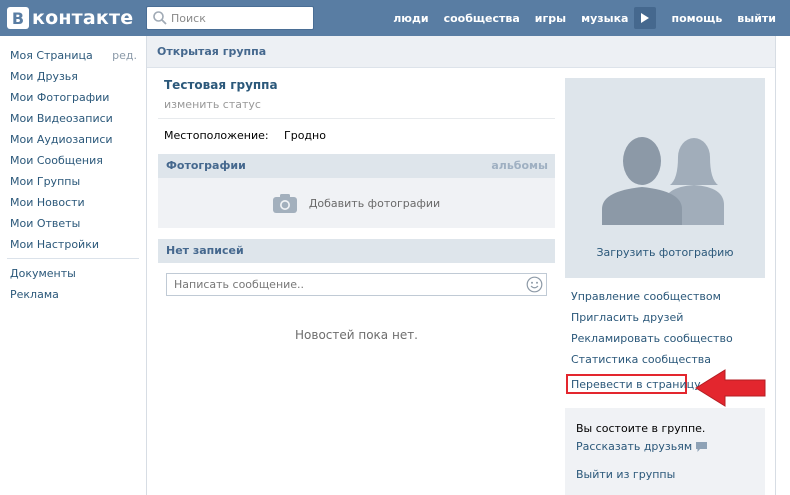 The image size is (790, 495). Describe the element at coordinates (627, 317) in the screenshot. I see `invite-friends-link: Пригласить друзей` at that location.